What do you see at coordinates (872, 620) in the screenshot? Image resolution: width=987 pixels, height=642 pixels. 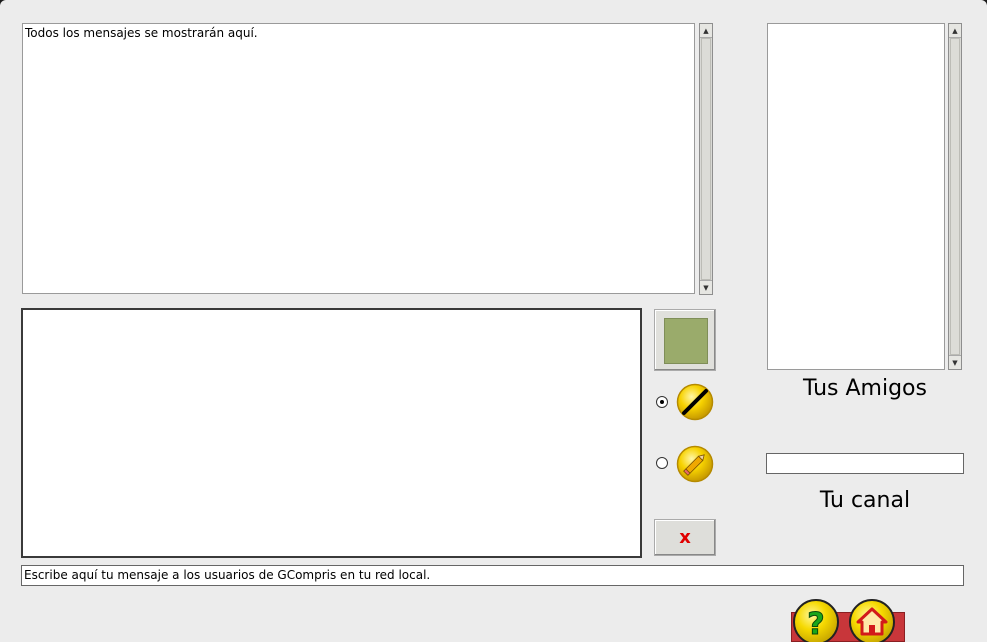 I see `home-icon` at bounding box center [872, 620].